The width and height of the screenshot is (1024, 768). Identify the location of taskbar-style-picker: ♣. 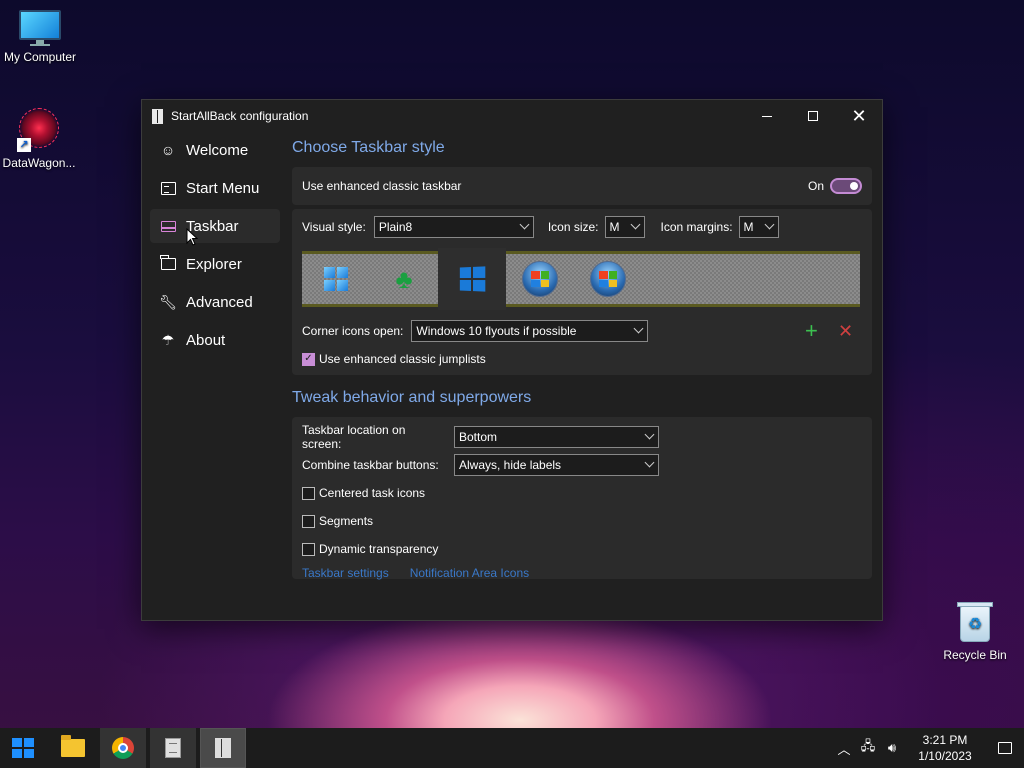
(581, 279).